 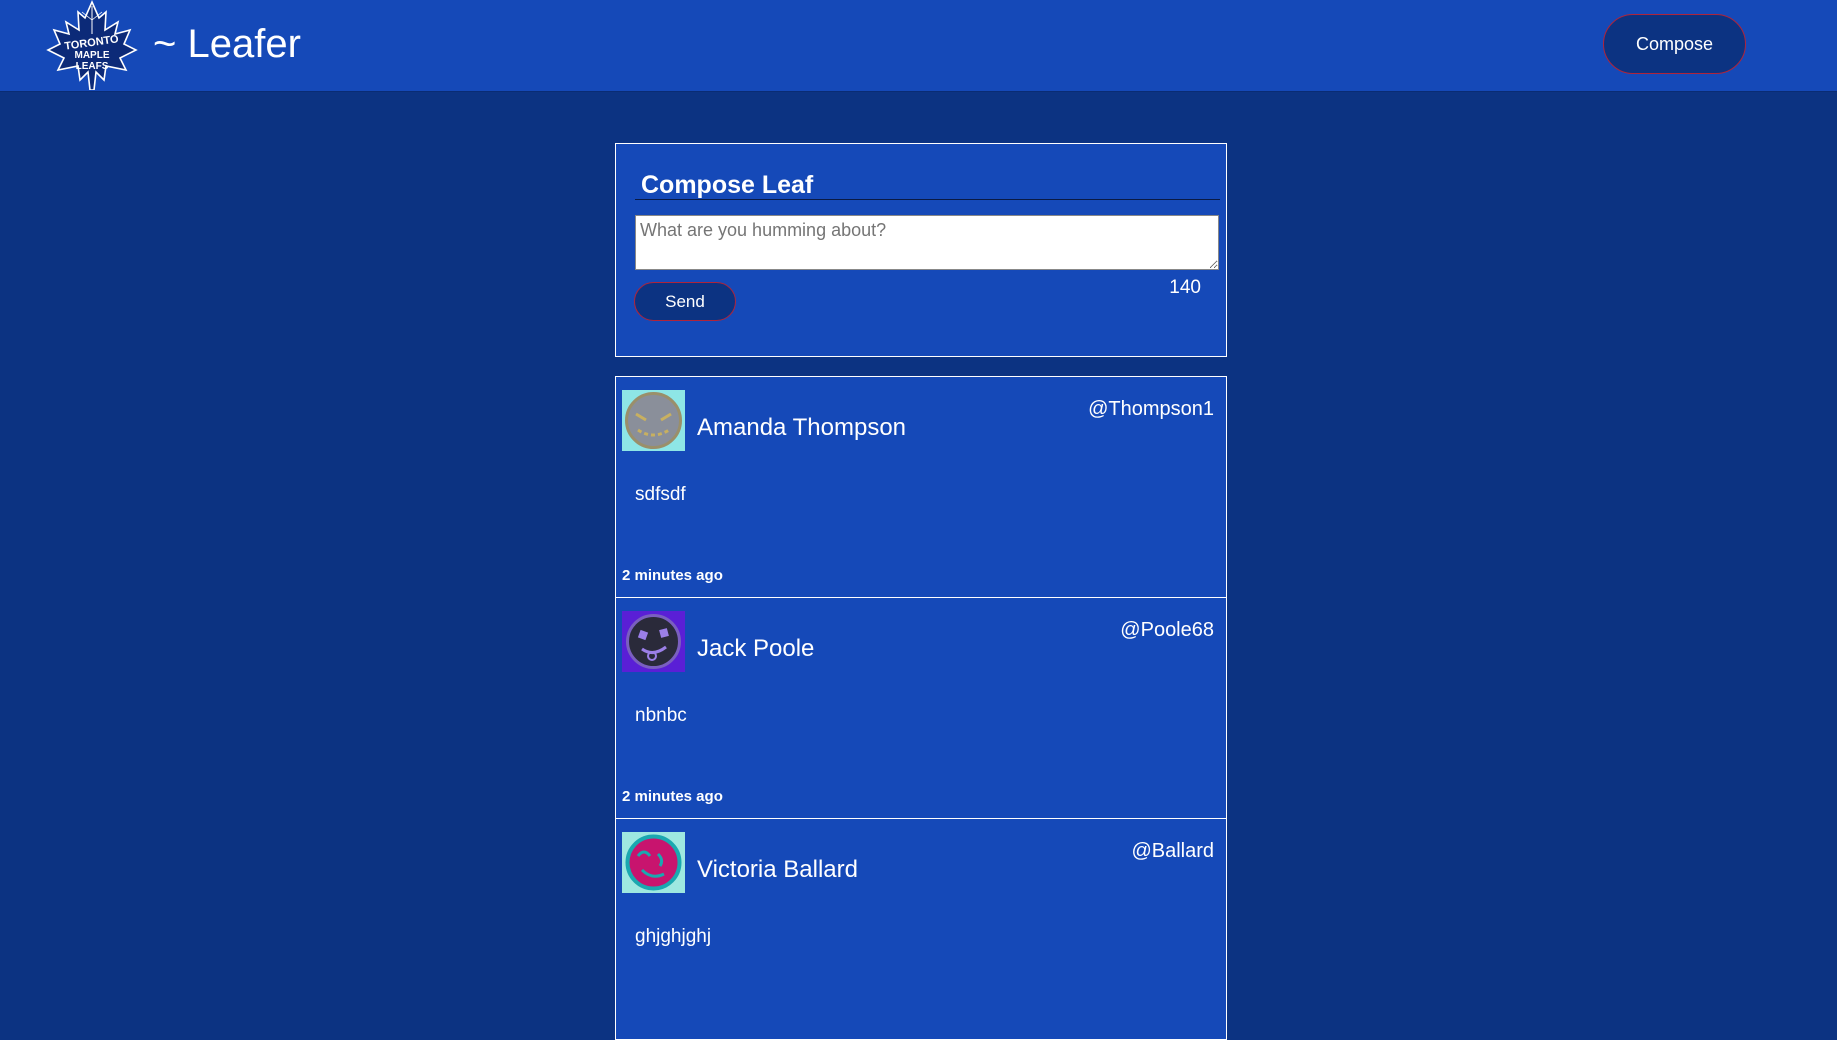 I want to click on author-name: Victoria Ballard, so click(x=777, y=870).